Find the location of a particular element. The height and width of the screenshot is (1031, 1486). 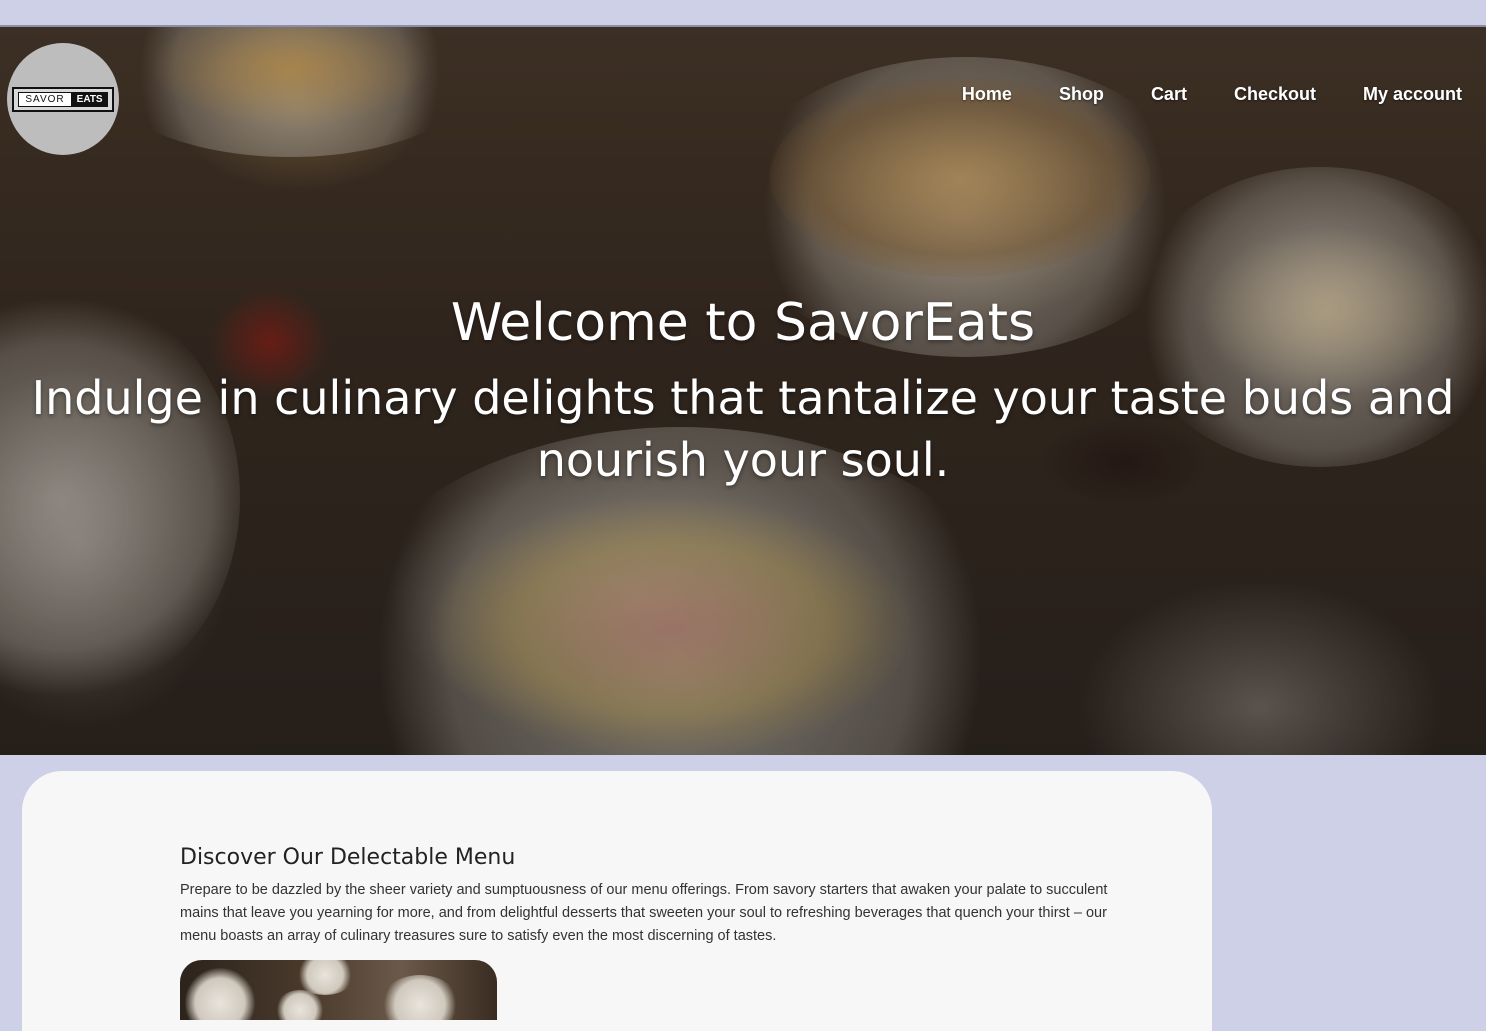

menu-preview-image is located at coordinates (338, 990).